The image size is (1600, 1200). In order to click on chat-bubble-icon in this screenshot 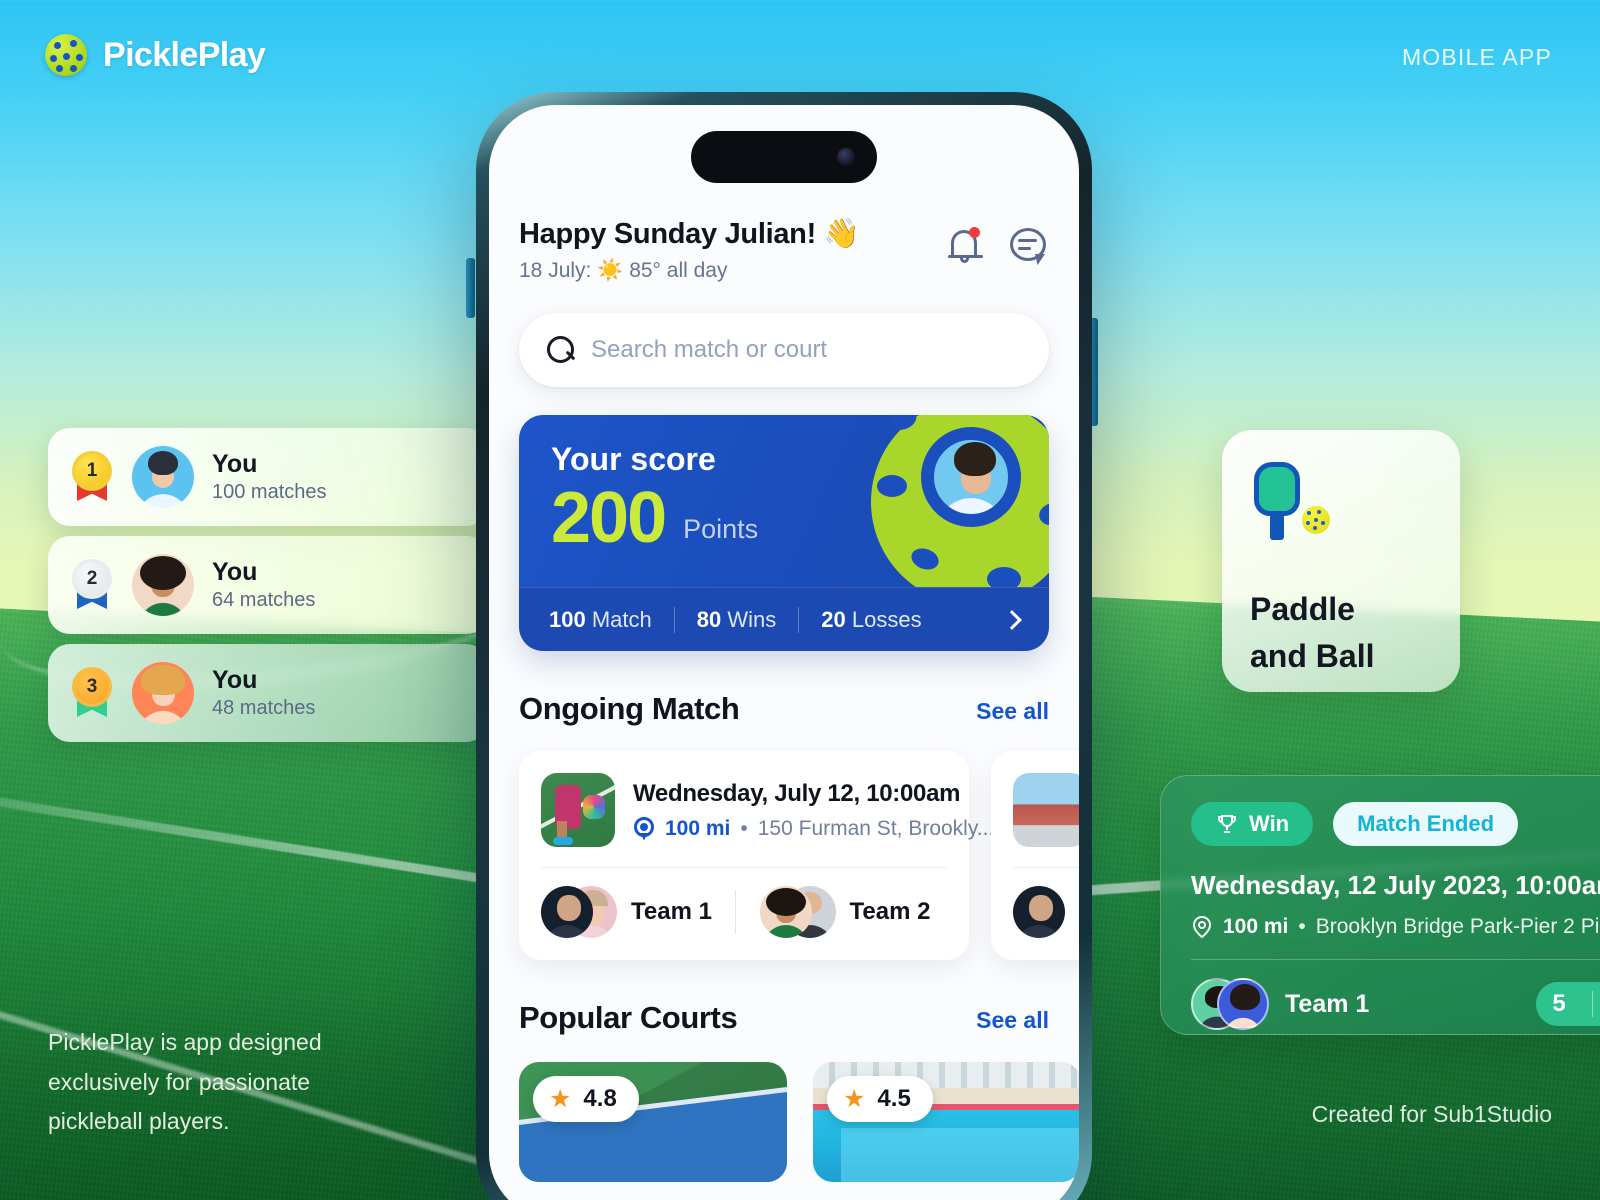, I will do `click(1028, 246)`.